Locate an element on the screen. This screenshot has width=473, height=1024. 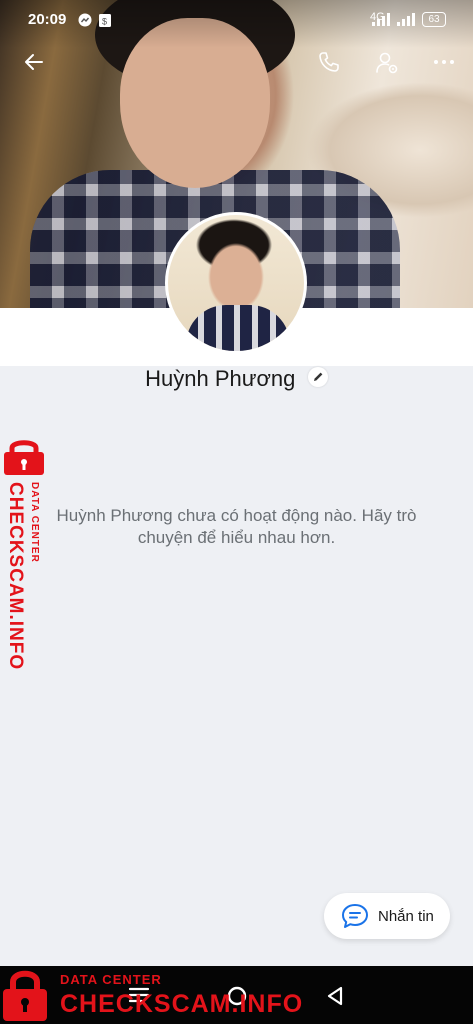
pencil-icon is located at coordinates (318, 376).